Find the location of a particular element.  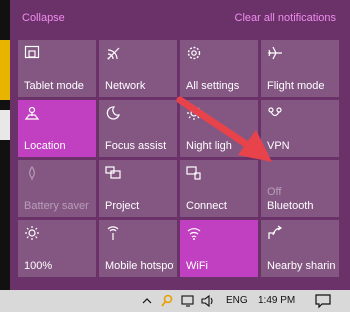

tile-label: Network is located at coordinates (125, 86).